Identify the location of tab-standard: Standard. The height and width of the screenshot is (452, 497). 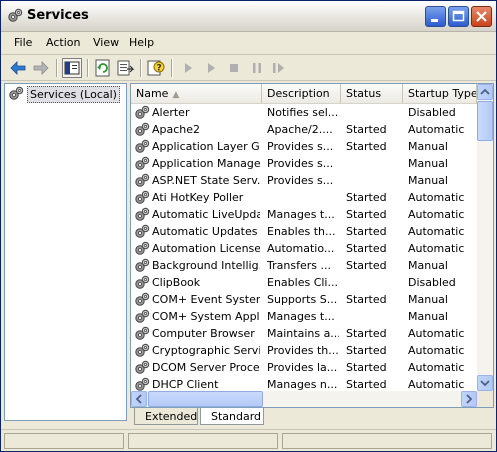
(232, 416).